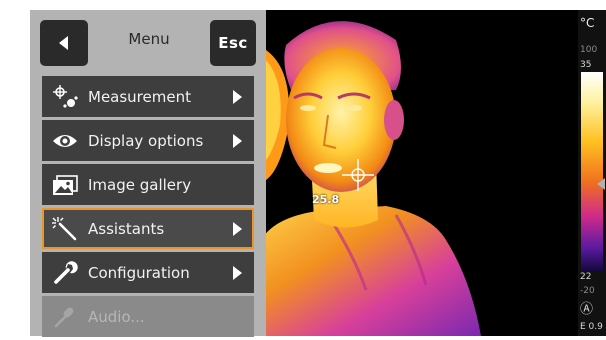  I want to click on color-scale-bar, so click(593, 172).